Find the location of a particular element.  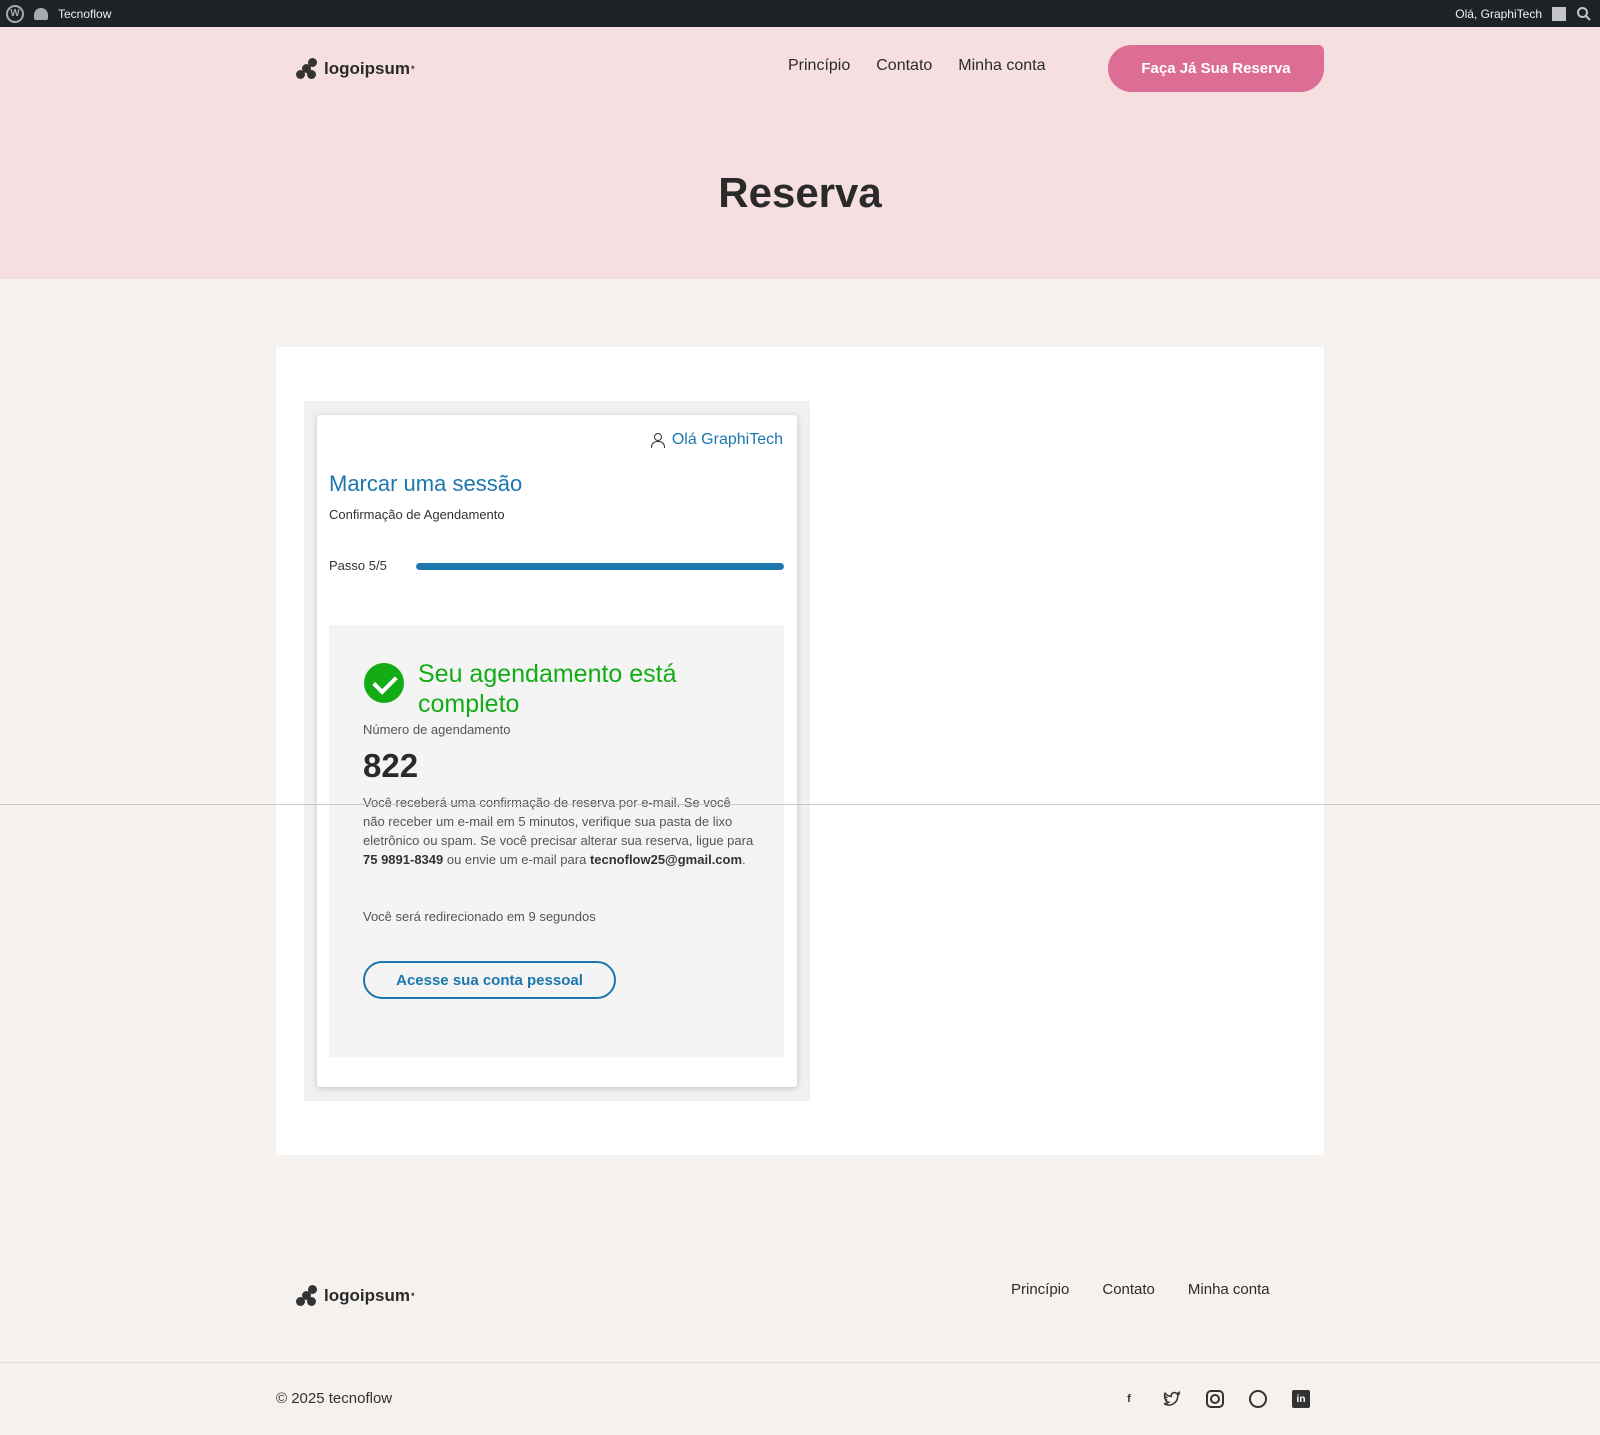

twitter-icon is located at coordinates (1172, 1399).